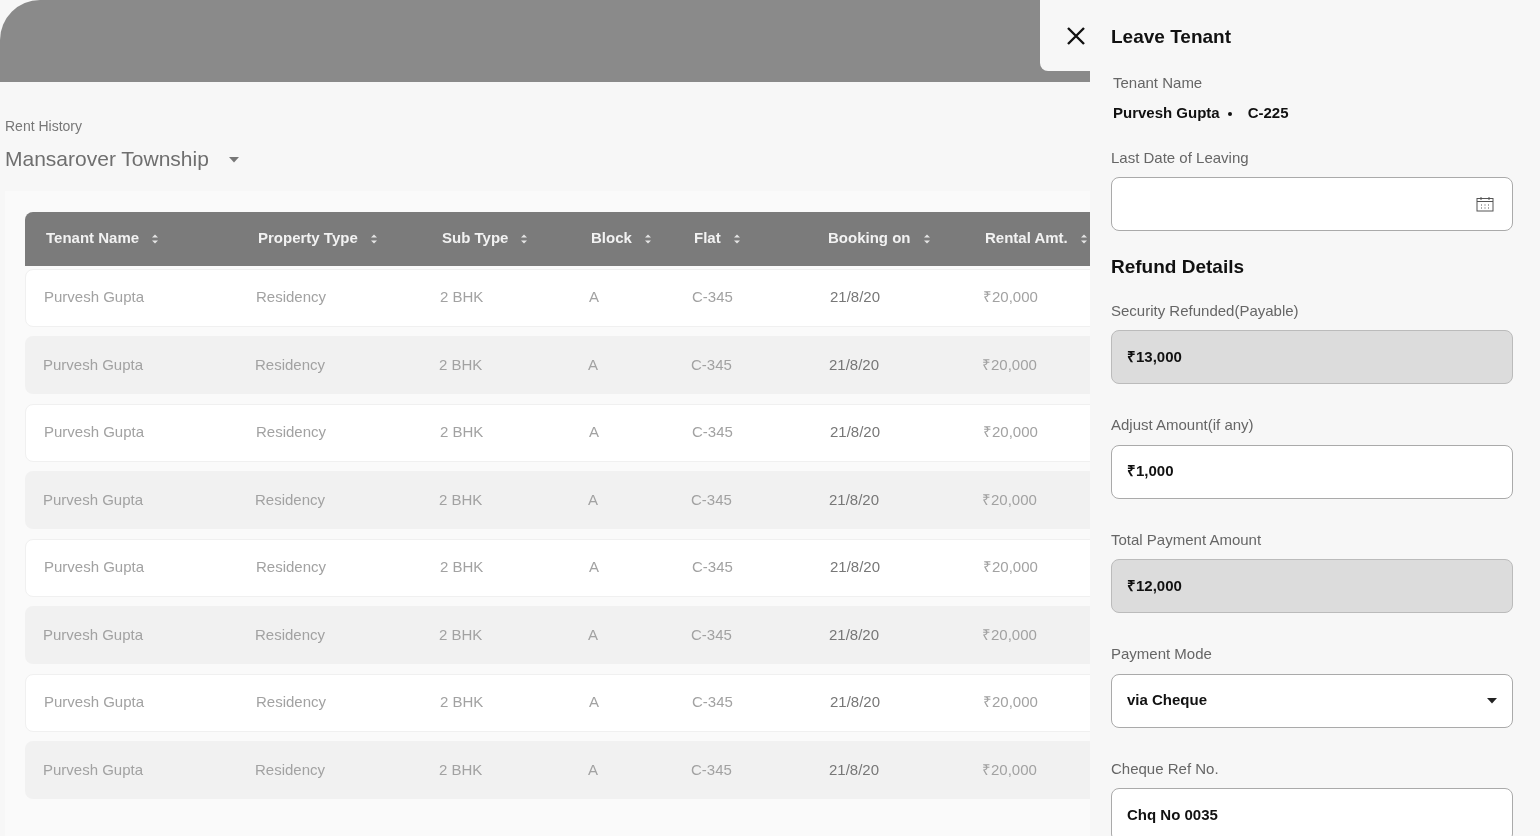 This screenshot has height=836, width=1540. Describe the element at coordinates (516, 238) in the screenshot. I see `column-header: Sub Type` at that location.